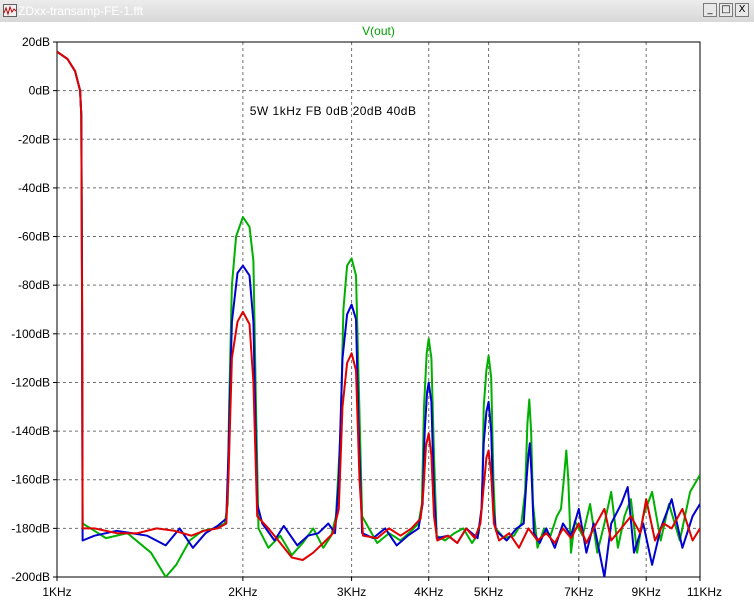  What do you see at coordinates (351, 592) in the screenshot?
I see `x-tick-label: 3KHz` at bounding box center [351, 592].